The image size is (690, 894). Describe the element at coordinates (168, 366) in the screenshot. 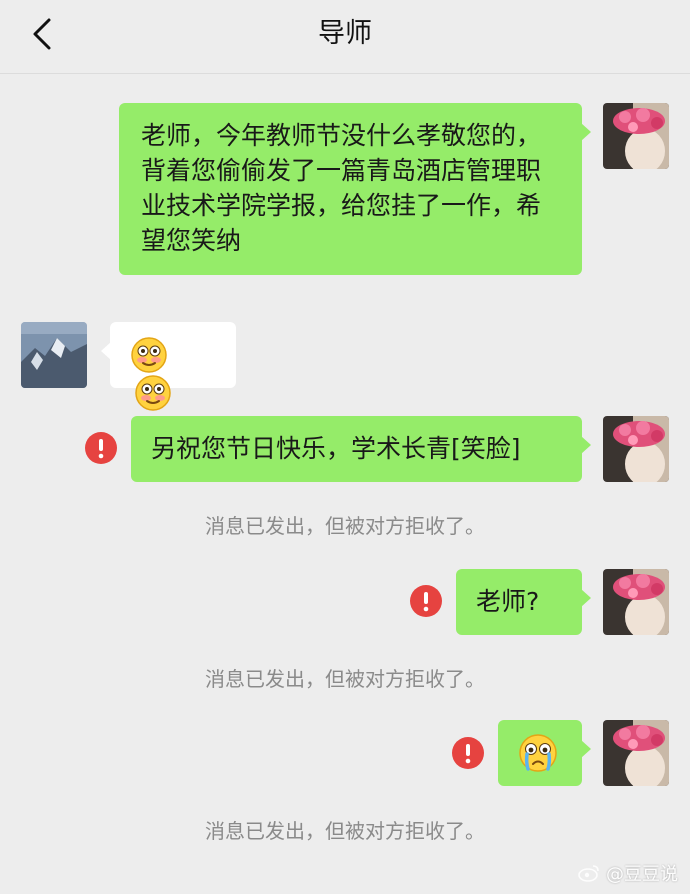

I see `message-bubble-received` at that location.